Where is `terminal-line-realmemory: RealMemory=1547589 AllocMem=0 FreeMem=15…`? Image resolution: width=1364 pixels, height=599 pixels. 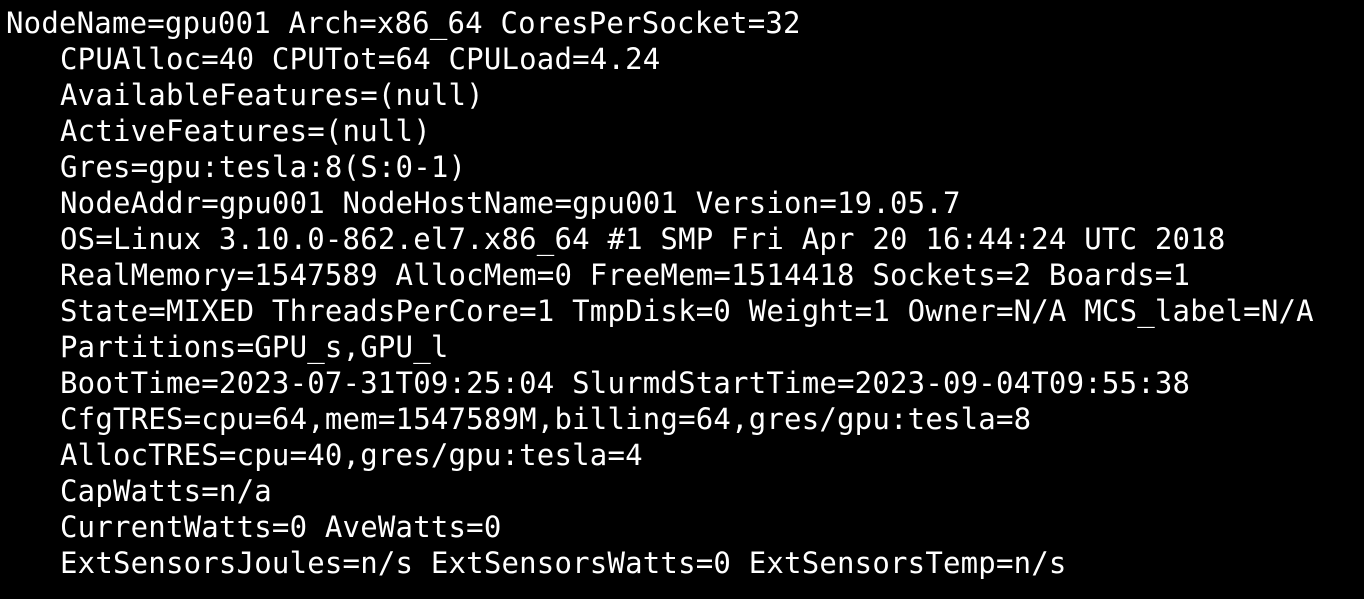
terminal-line-realmemory: RealMemory=1547589 AllocMem=0 FreeMem=15… is located at coordinates (625, 275).